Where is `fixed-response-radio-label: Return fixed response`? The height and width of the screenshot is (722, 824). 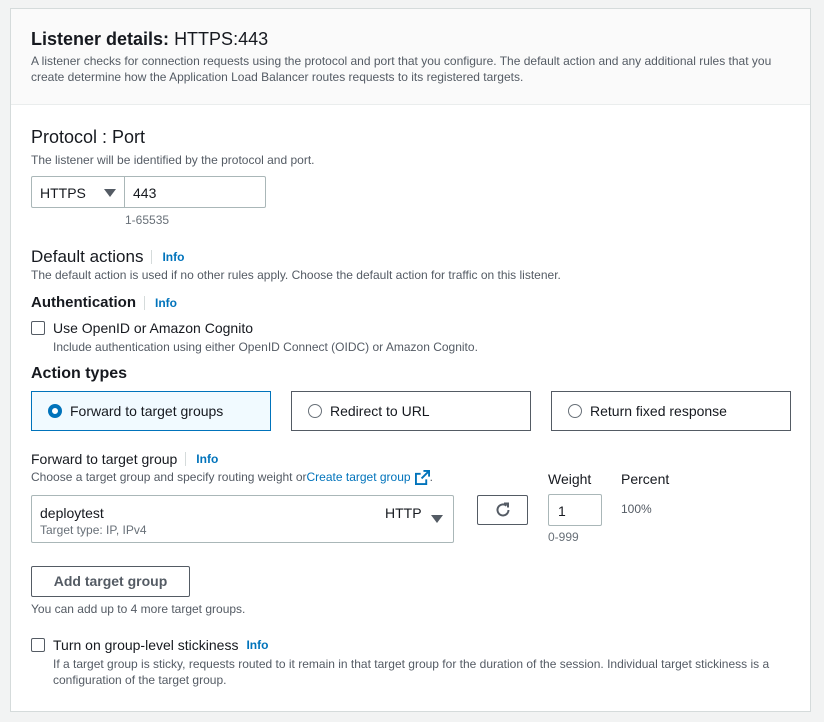 fixed-response-radio-label: Return fixed response is located at coordinates (658, 411).